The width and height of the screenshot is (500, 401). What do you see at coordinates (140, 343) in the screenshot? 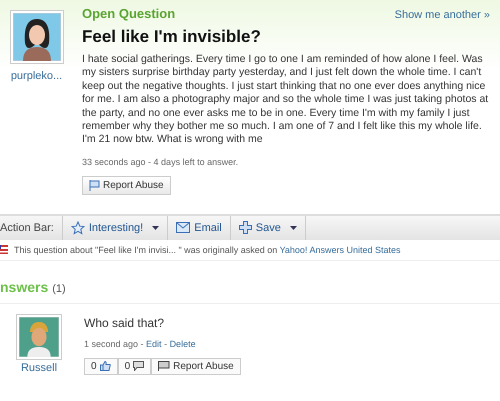
I see `answer-meta: 1 second ago - Edit - Delete` at bounding box center [140, 343].